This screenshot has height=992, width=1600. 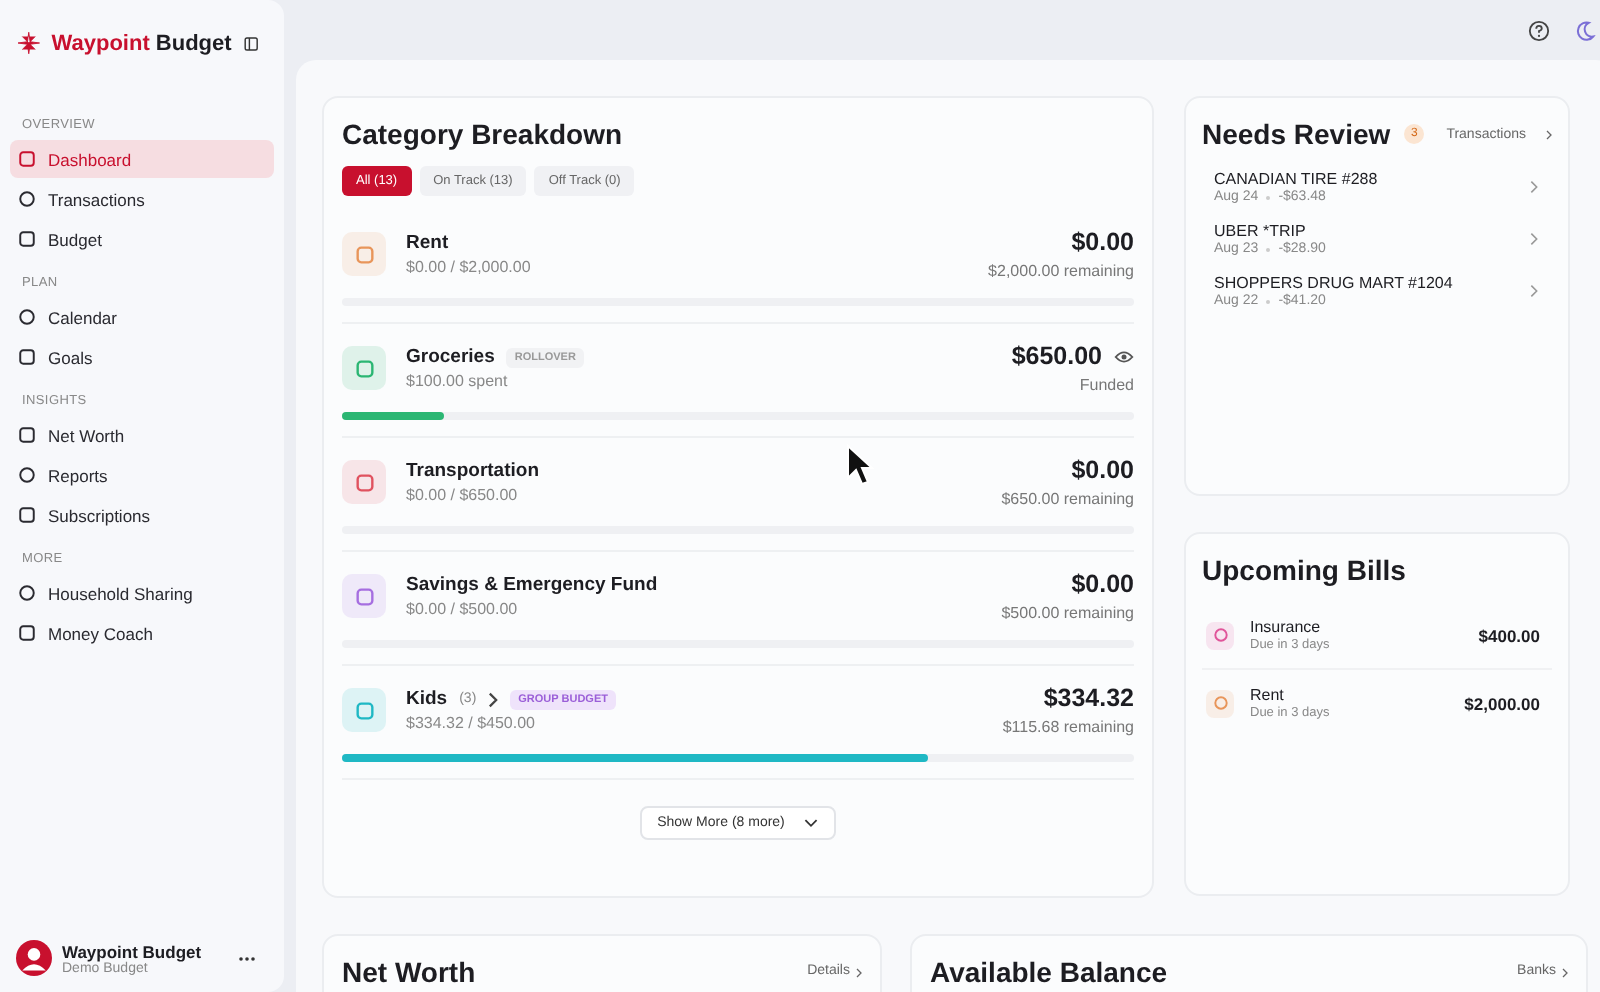 What do you see at coordinates (142, 593) in the screenshot?
I see `nav-item: Household Sharing` at bounding box center [142, 593].